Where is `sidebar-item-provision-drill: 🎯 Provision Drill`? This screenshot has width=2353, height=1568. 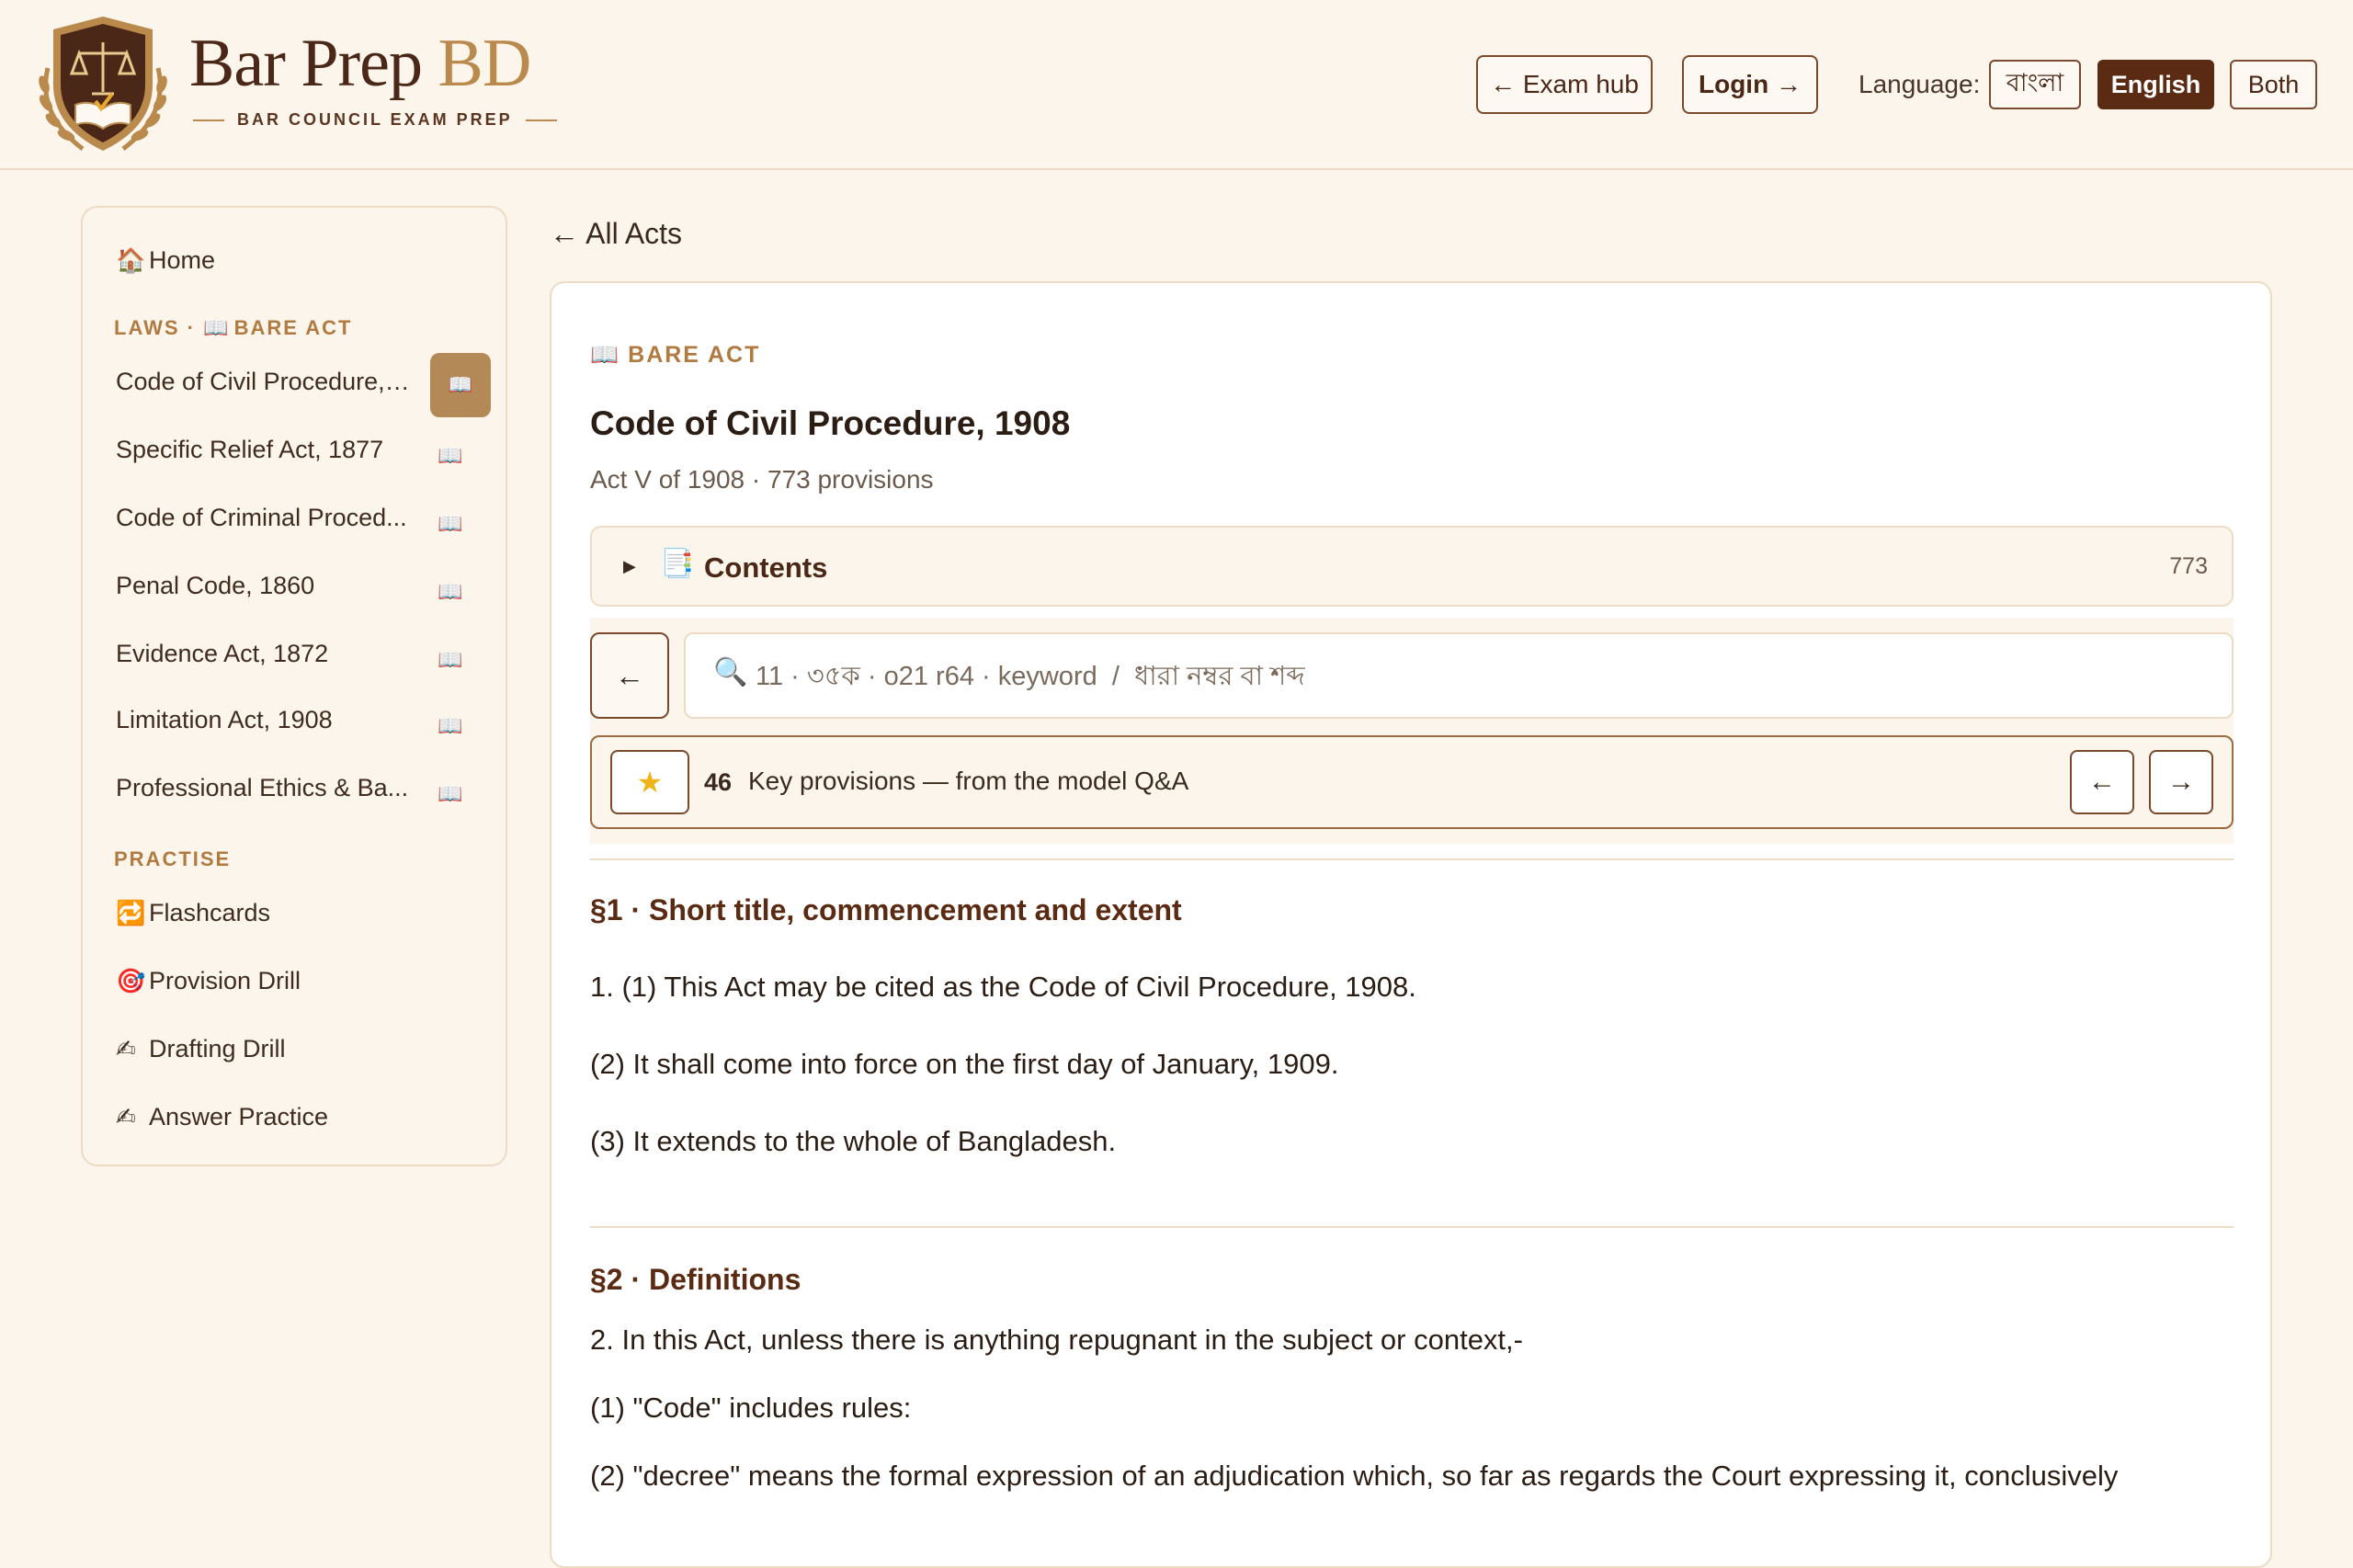
sidebar-item-provision-drill: 🎯 Provision Drill is located at coordinates (208, 981).